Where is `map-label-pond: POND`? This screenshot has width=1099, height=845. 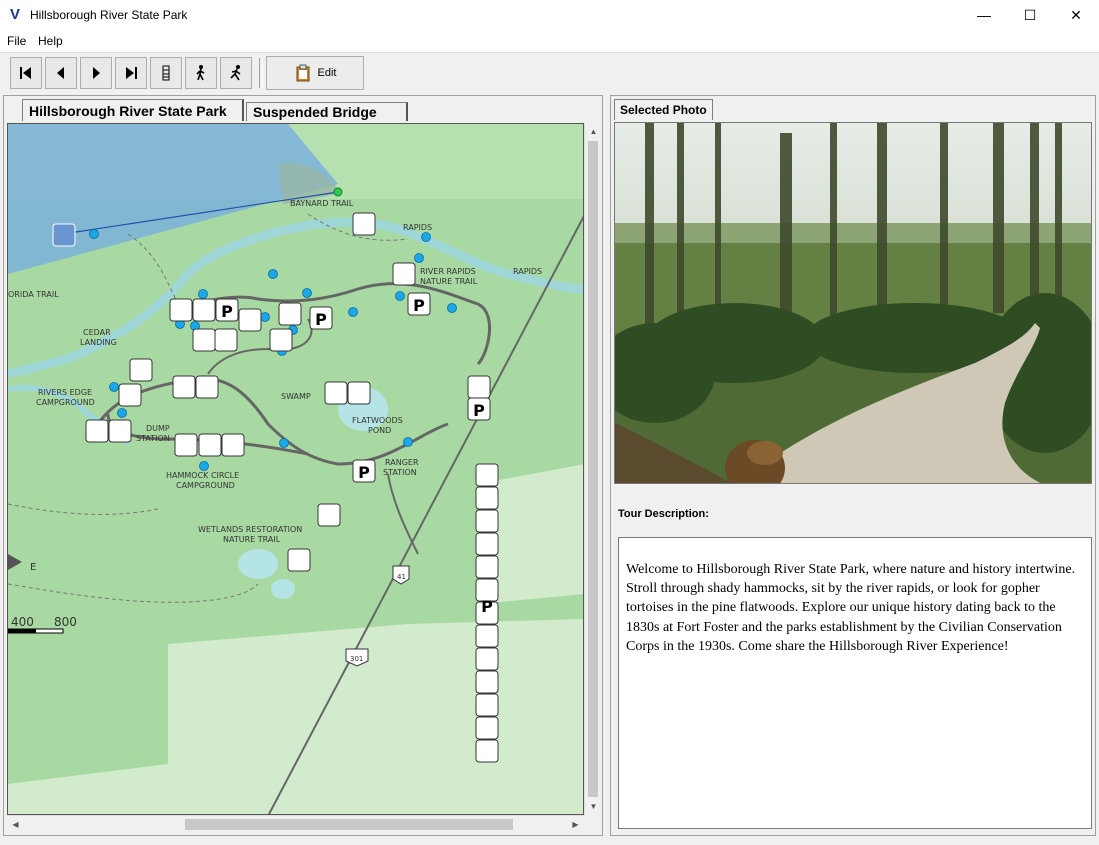 map-label-pond: POND is located at coordinates (379, 430).